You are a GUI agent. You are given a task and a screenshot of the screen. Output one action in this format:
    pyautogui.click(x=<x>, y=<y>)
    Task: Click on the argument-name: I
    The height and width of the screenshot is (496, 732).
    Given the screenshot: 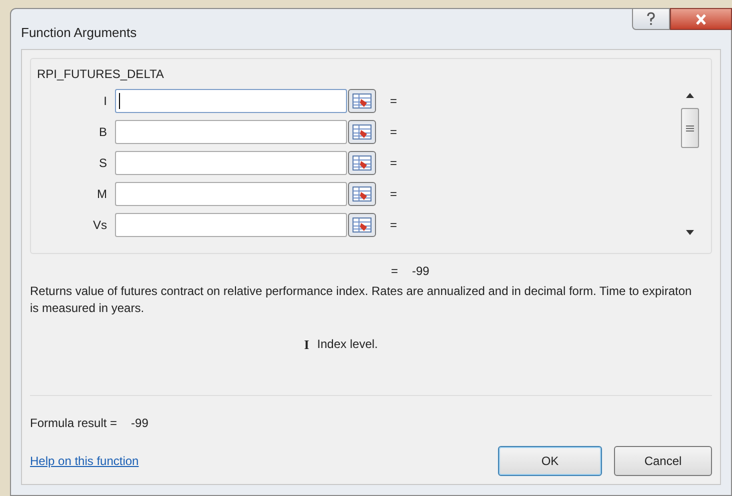 What is the action you would take?
    pyautogui.click(x=307, y=345)
    